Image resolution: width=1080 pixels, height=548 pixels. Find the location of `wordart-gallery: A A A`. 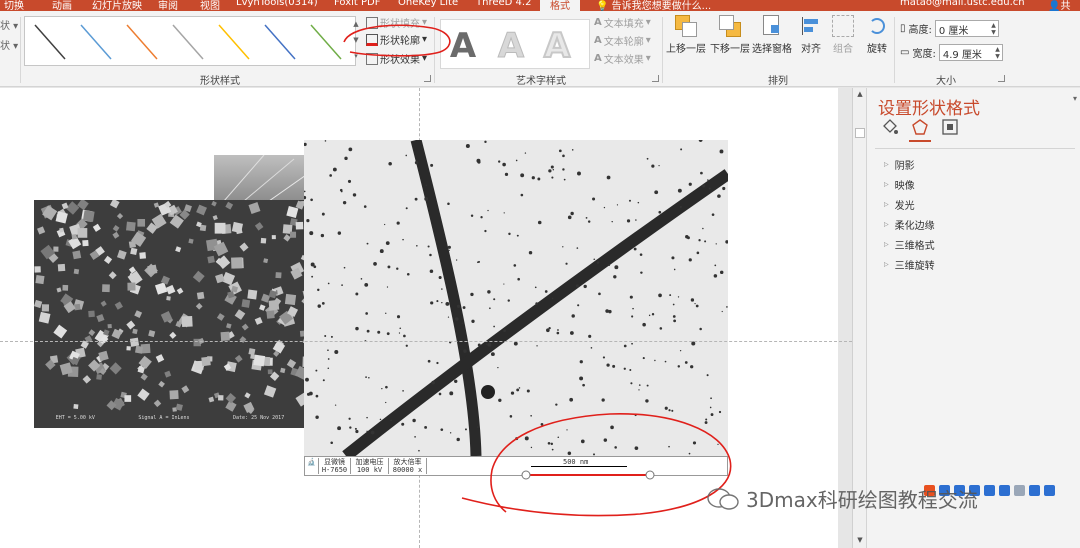

wordart-gallery: A A A is located at coordinates (515, 44).